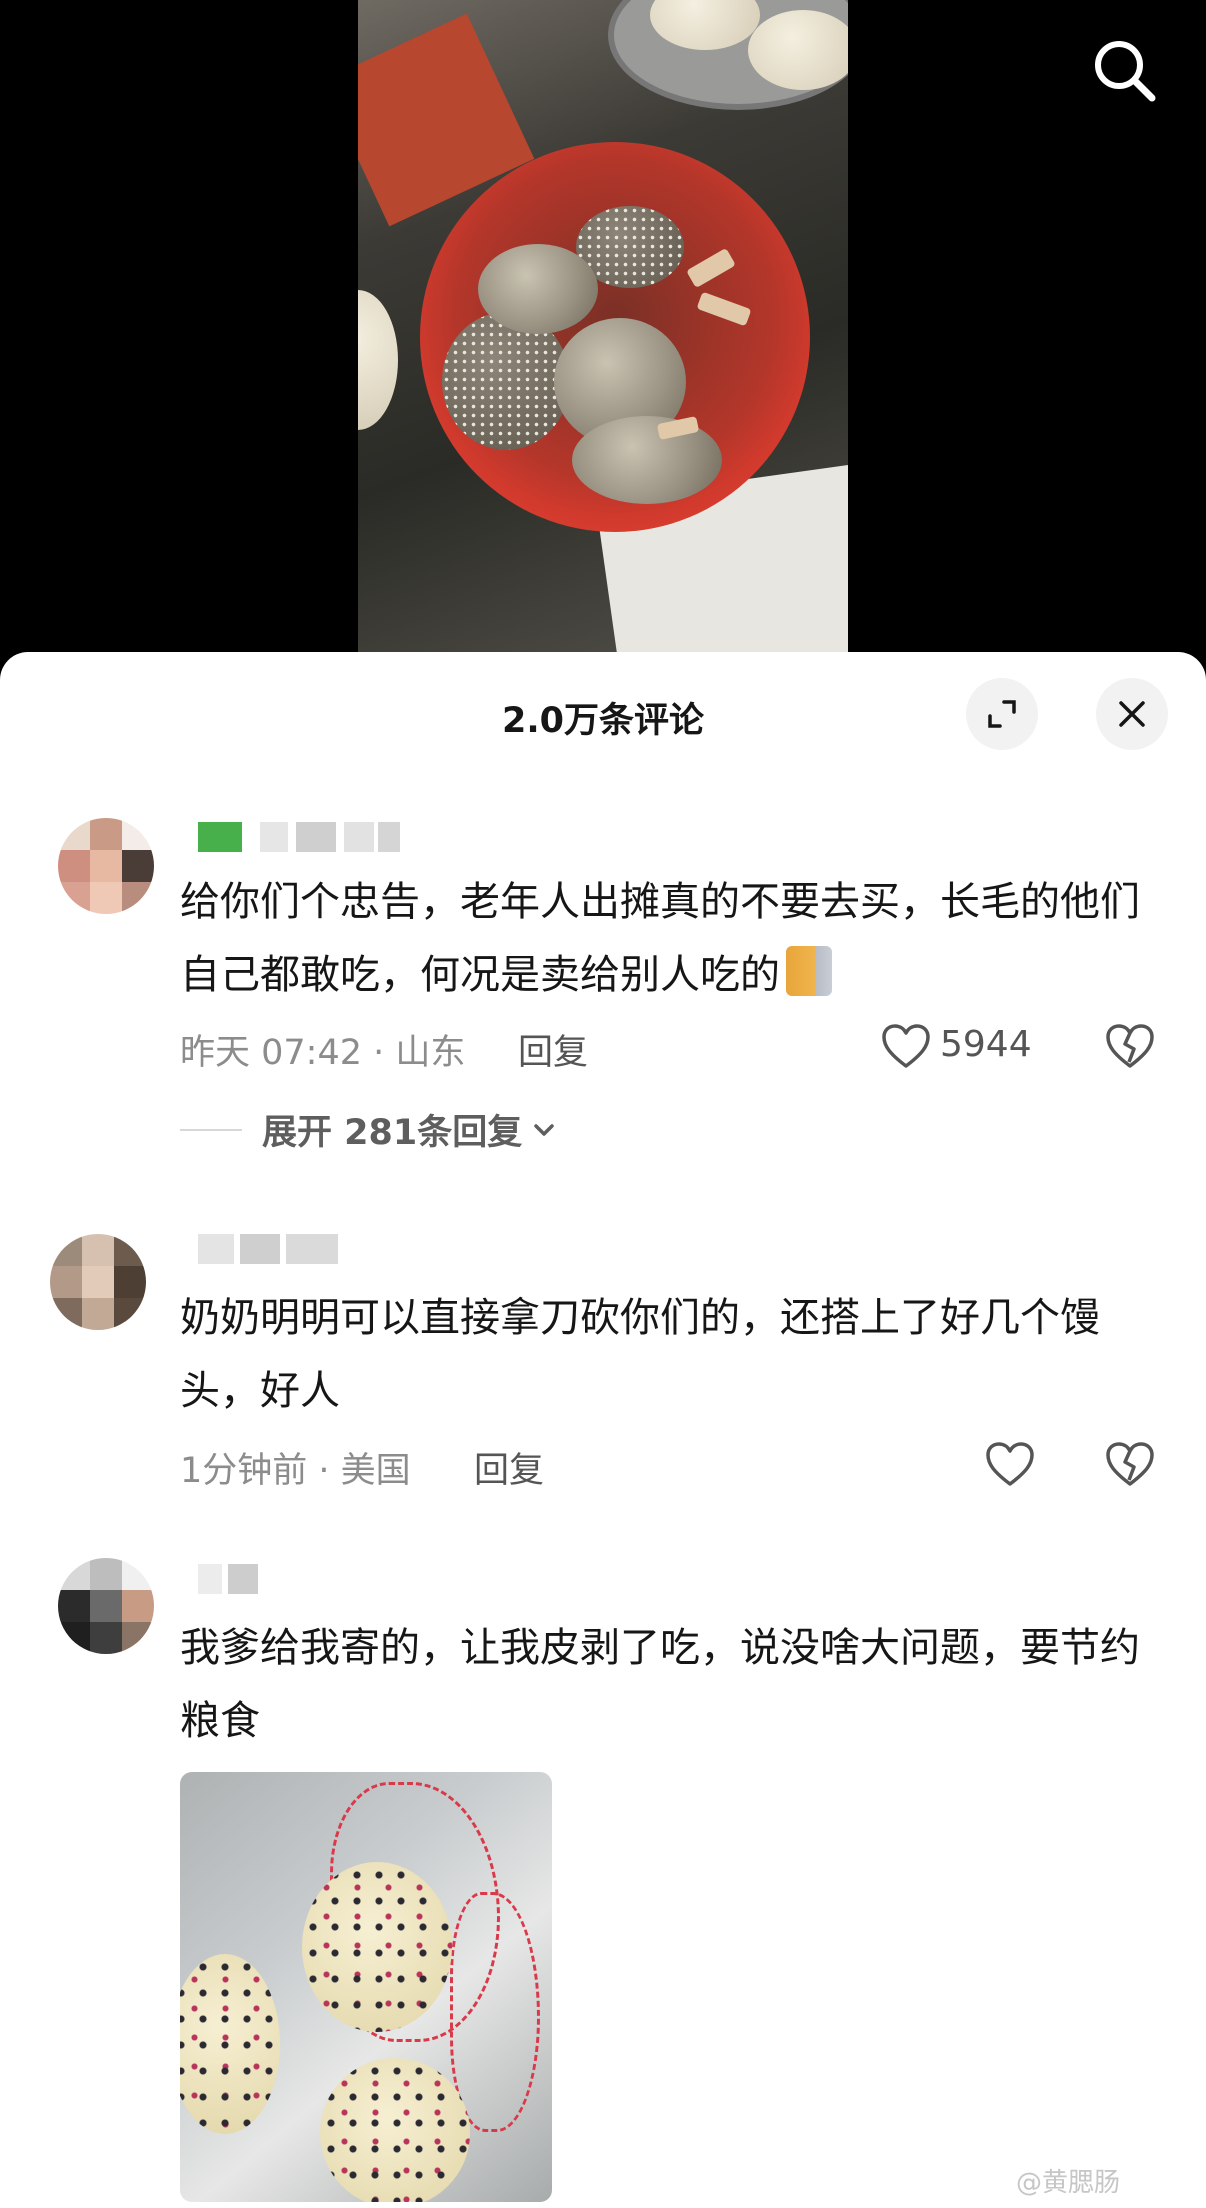 This screenshot has width=1206, height=2208. I want to click on close-icon, so click(1132, 714).